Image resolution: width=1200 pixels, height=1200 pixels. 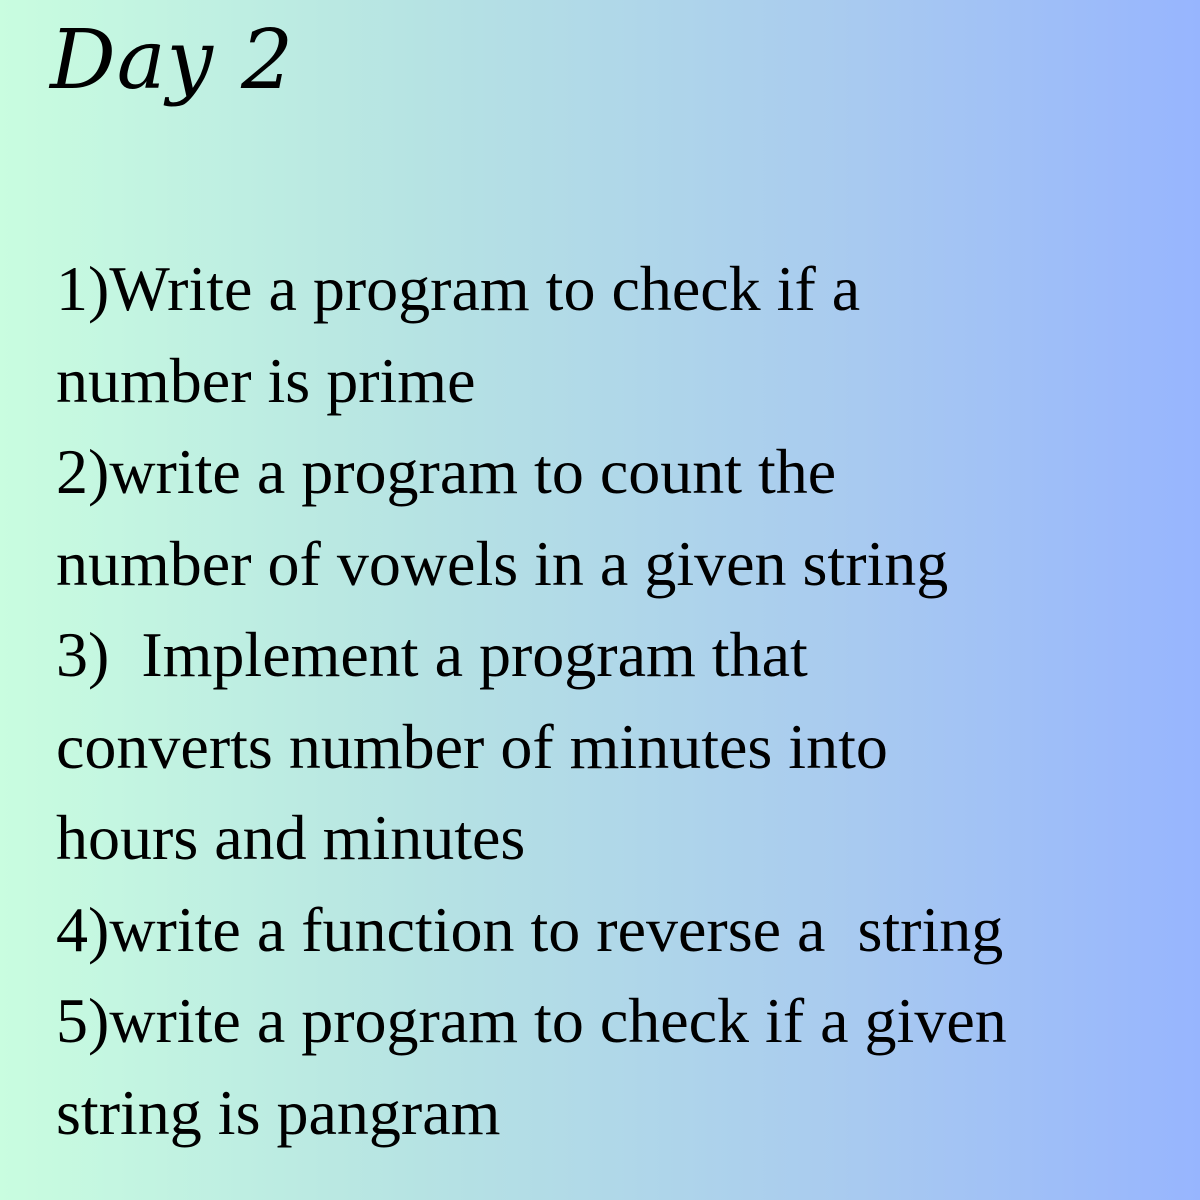 What do you see at coordinates (172, 60) in the screenshot?
I see `page-title: Day 2` at bounding box center [172, 60].